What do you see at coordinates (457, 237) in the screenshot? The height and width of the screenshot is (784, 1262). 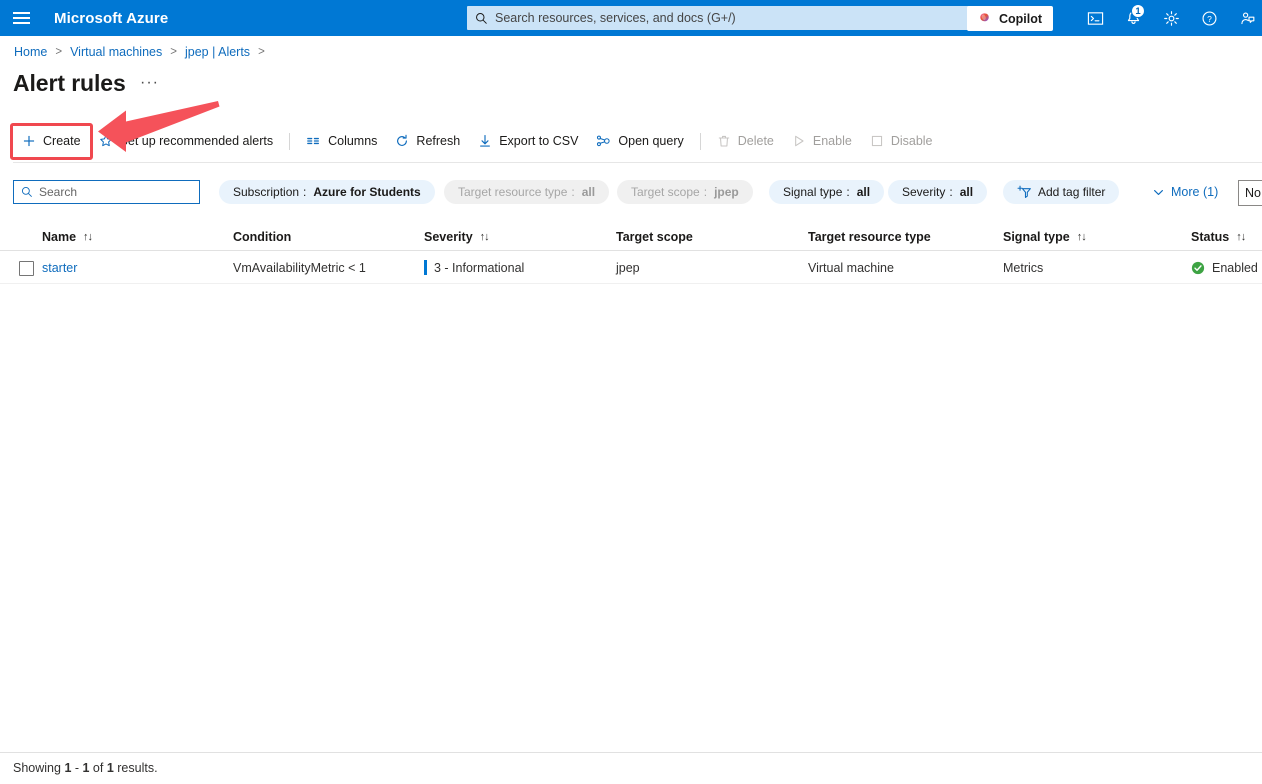 I see `column-header-severity: Severity ↑↓` at bounding box center [457, 237].